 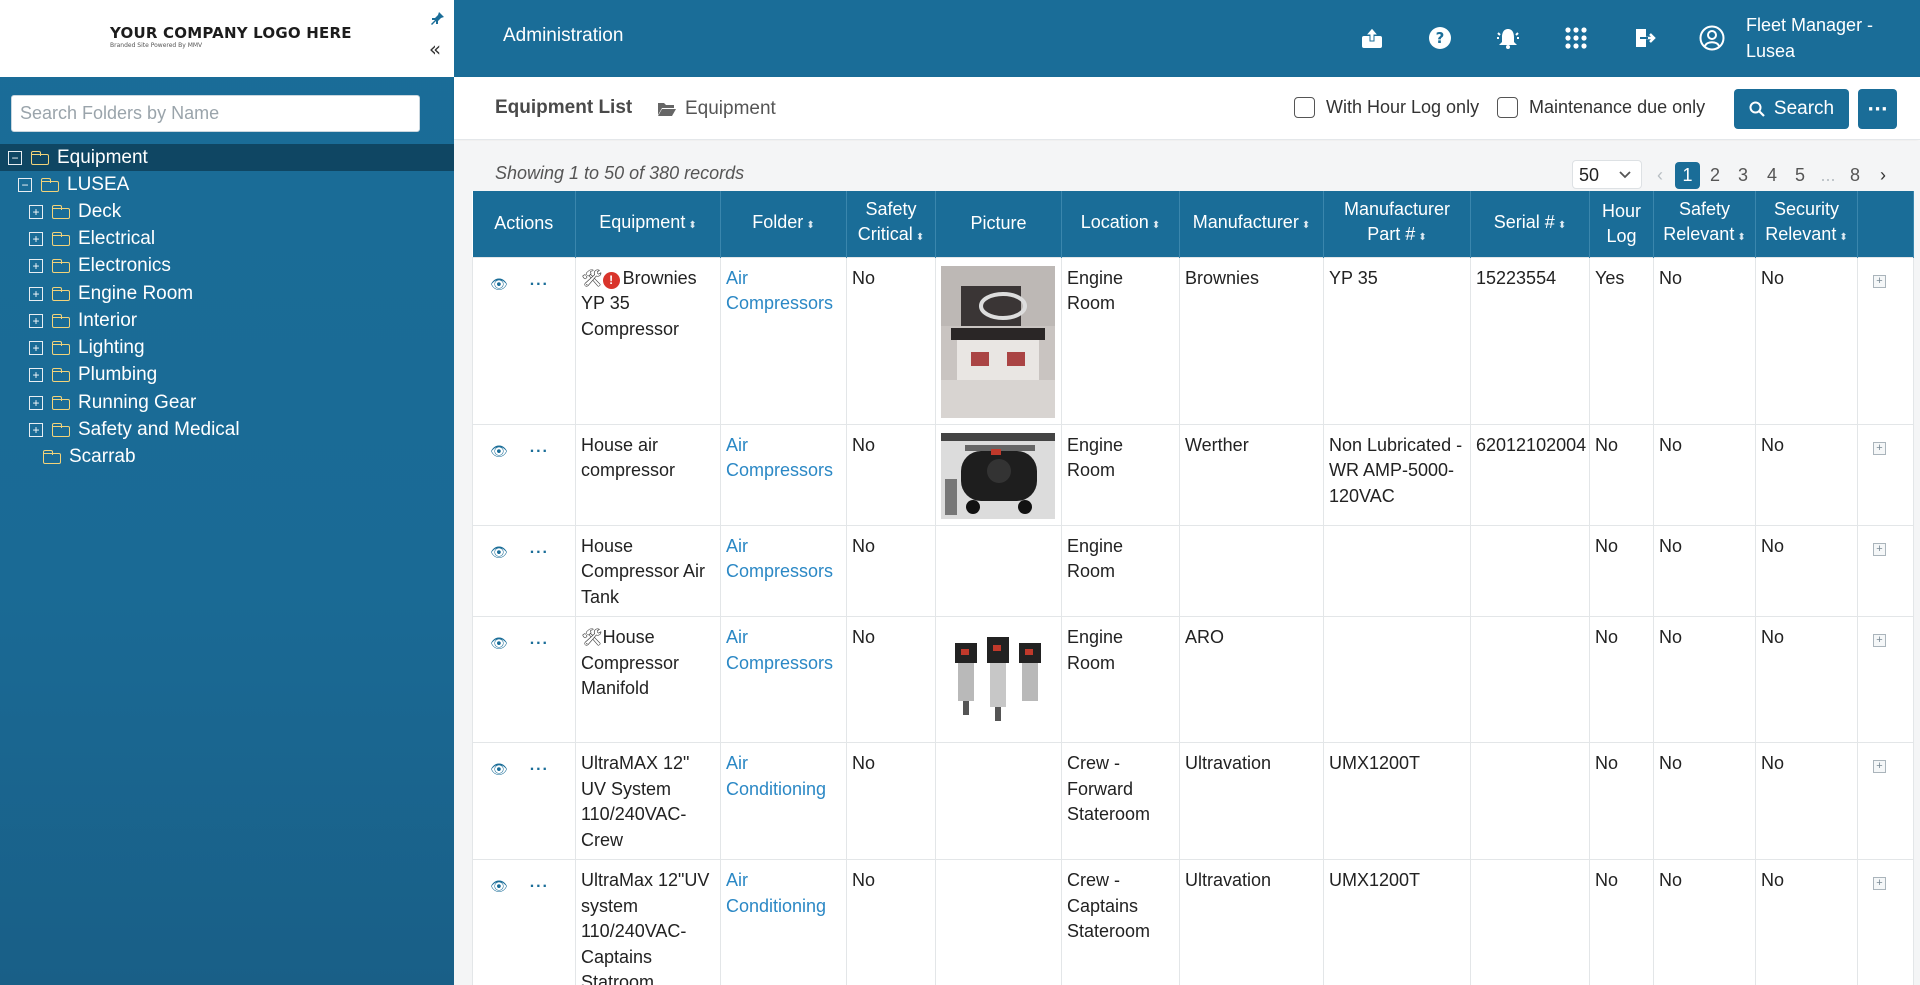 I want to click on upload-icon, so click(x=1372, y=38).